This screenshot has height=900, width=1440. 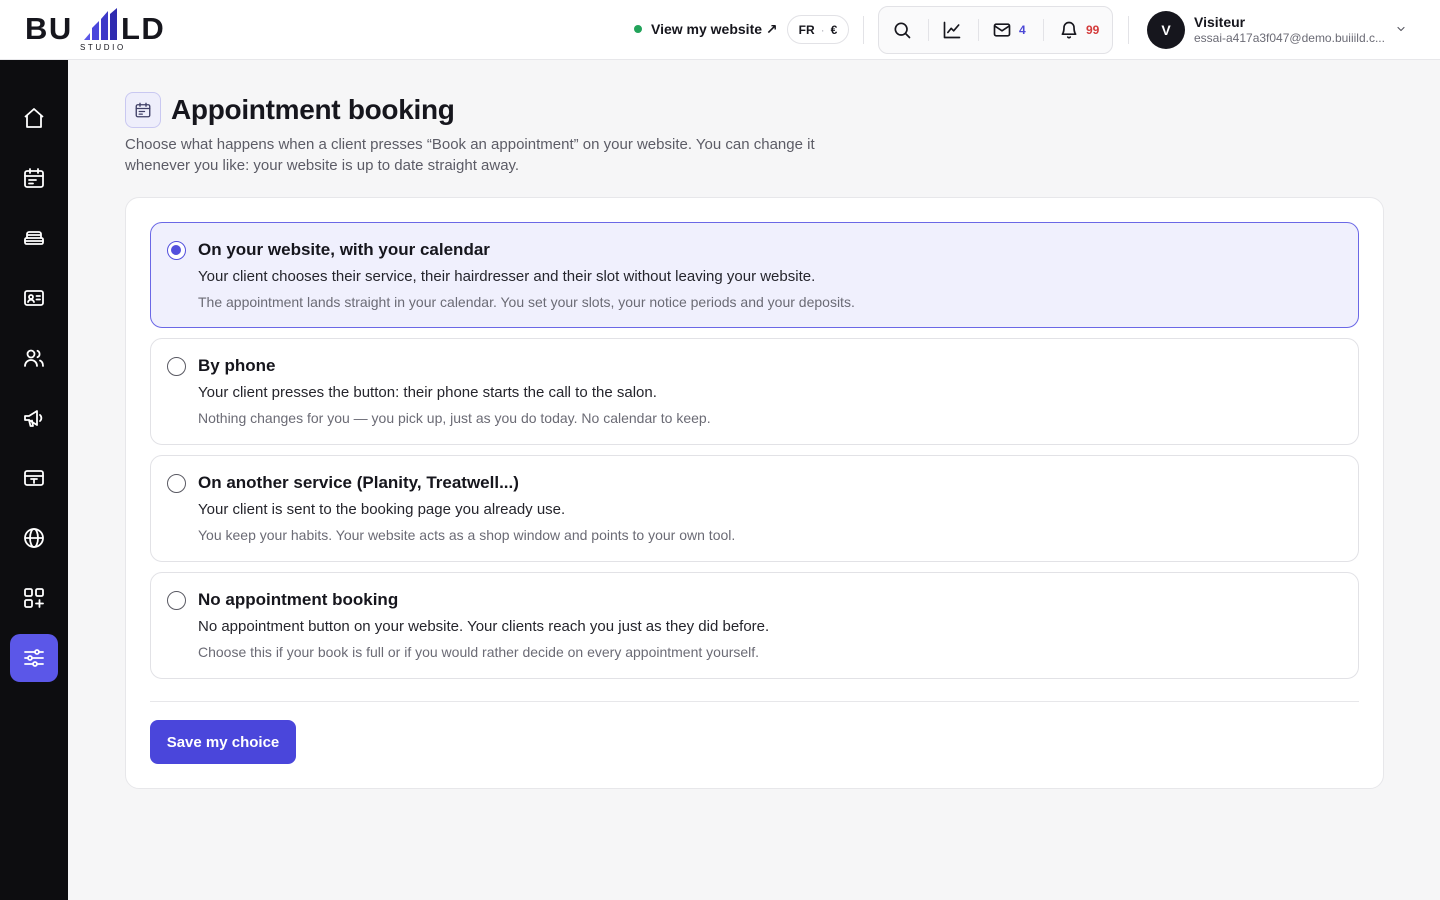 What do you see at coordinates (714, 28) in the screenshot?
I see `view-website-label: View my website ↗` at bounding box center [714, 28].